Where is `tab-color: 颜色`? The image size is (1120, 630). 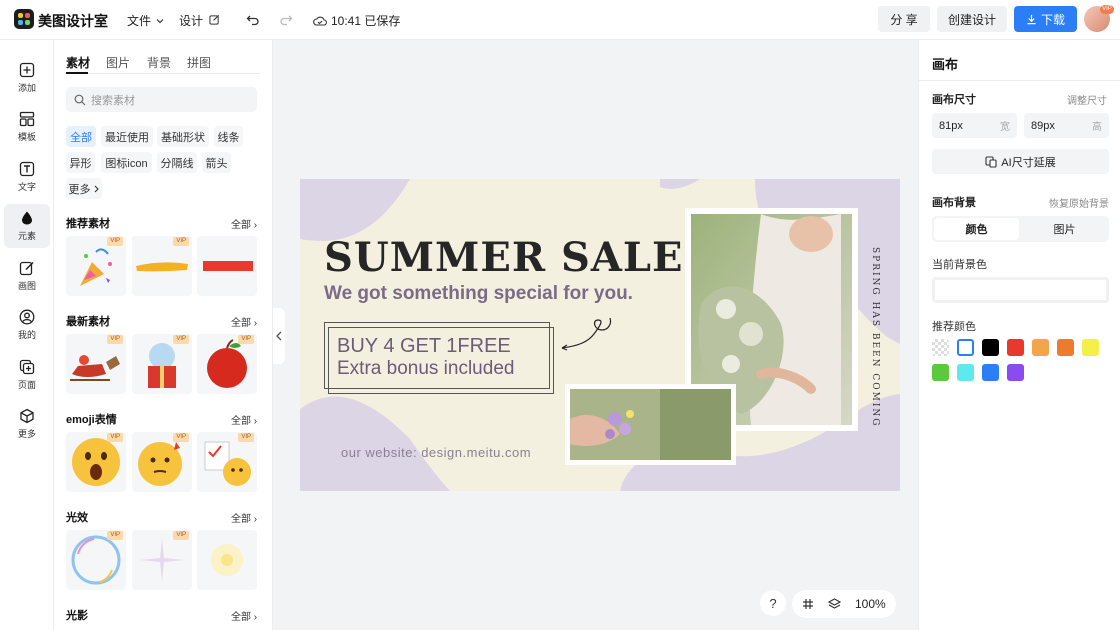
tab-color: 颜色 is located at coordinates (976, 229).